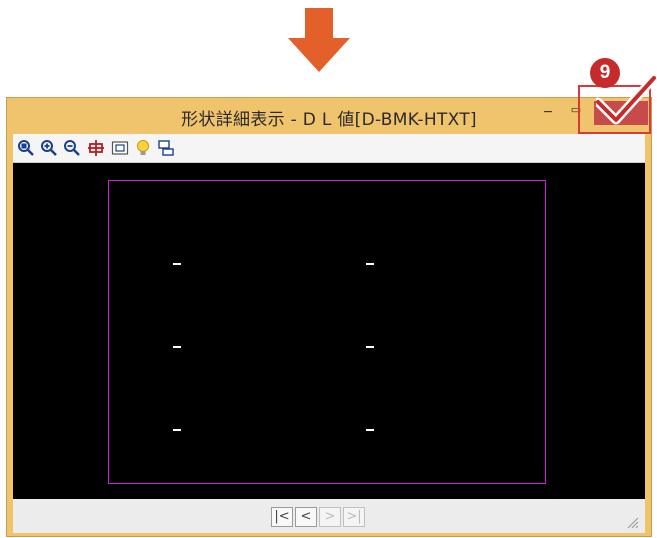 The height and width of the screenshot is (538, 657). What do you see at coordinates (632, 522) in the screenshot?
I see `resize-grip-icon` at bounding box center [632, 522].